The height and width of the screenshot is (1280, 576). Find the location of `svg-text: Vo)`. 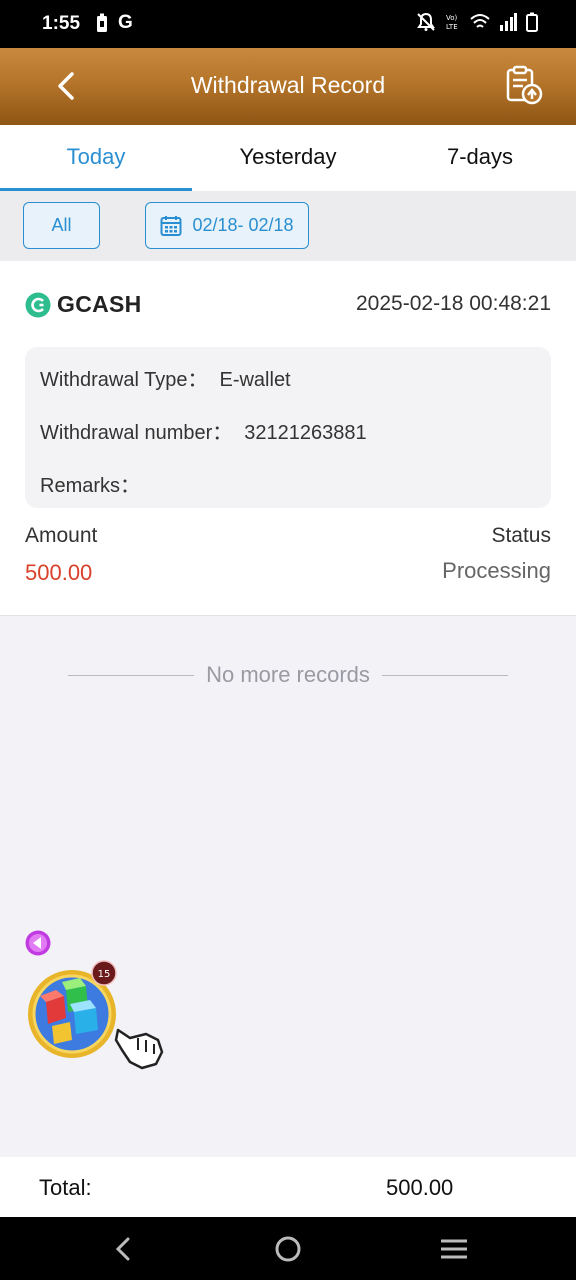

svg-text: Vo) is located at coordinates (452, 18).